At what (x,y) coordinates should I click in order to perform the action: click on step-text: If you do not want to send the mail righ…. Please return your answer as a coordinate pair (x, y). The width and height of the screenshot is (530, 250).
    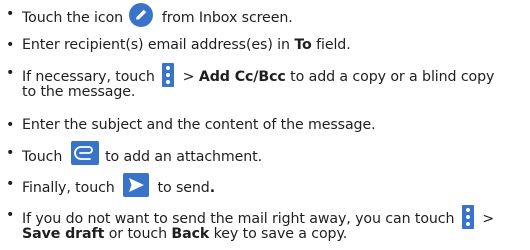
    Looking at the image, I should click on (238, 219).